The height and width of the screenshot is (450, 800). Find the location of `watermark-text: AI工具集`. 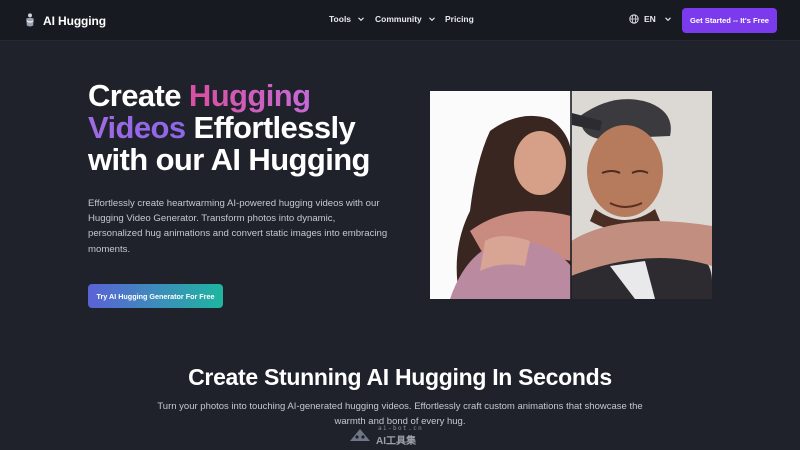

watermark-text: AI工具集 is located at coordinates (396, 441).